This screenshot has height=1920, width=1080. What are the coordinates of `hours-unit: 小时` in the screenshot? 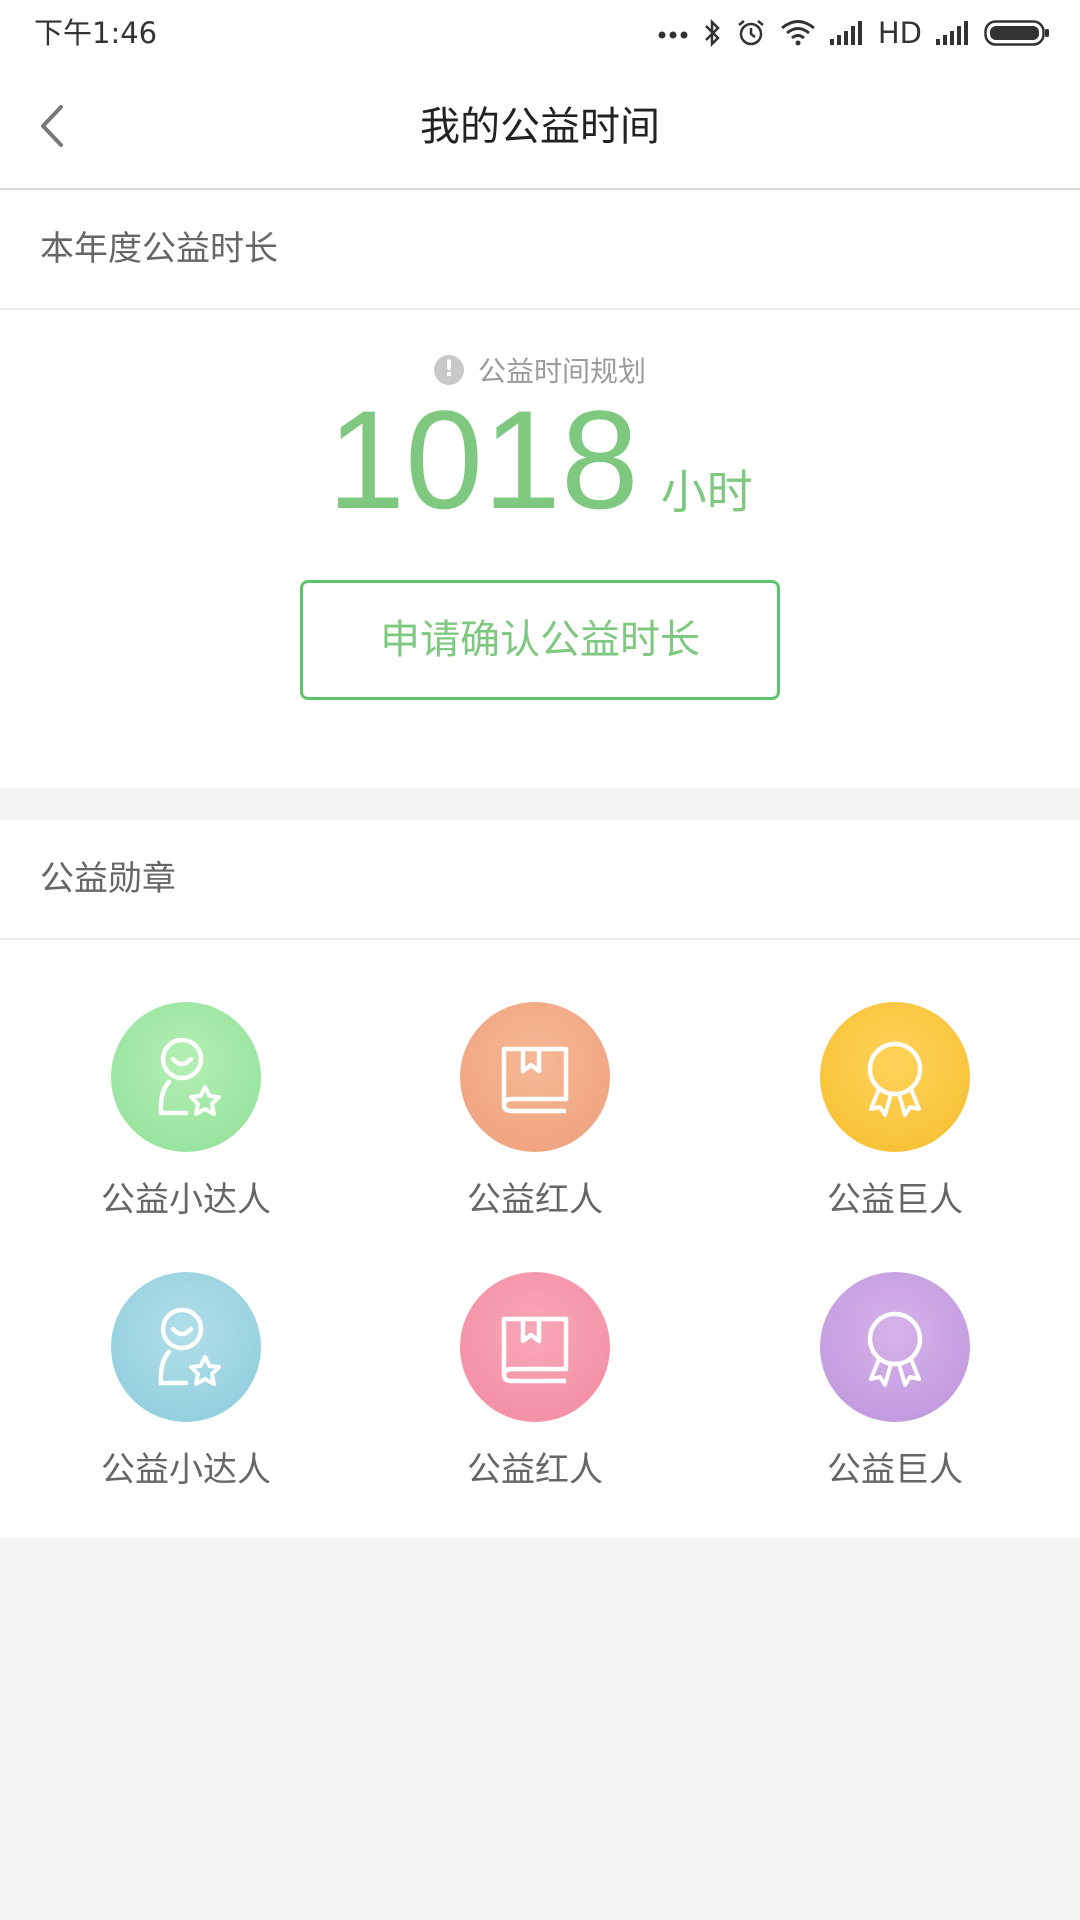 It's located at (706, 492).